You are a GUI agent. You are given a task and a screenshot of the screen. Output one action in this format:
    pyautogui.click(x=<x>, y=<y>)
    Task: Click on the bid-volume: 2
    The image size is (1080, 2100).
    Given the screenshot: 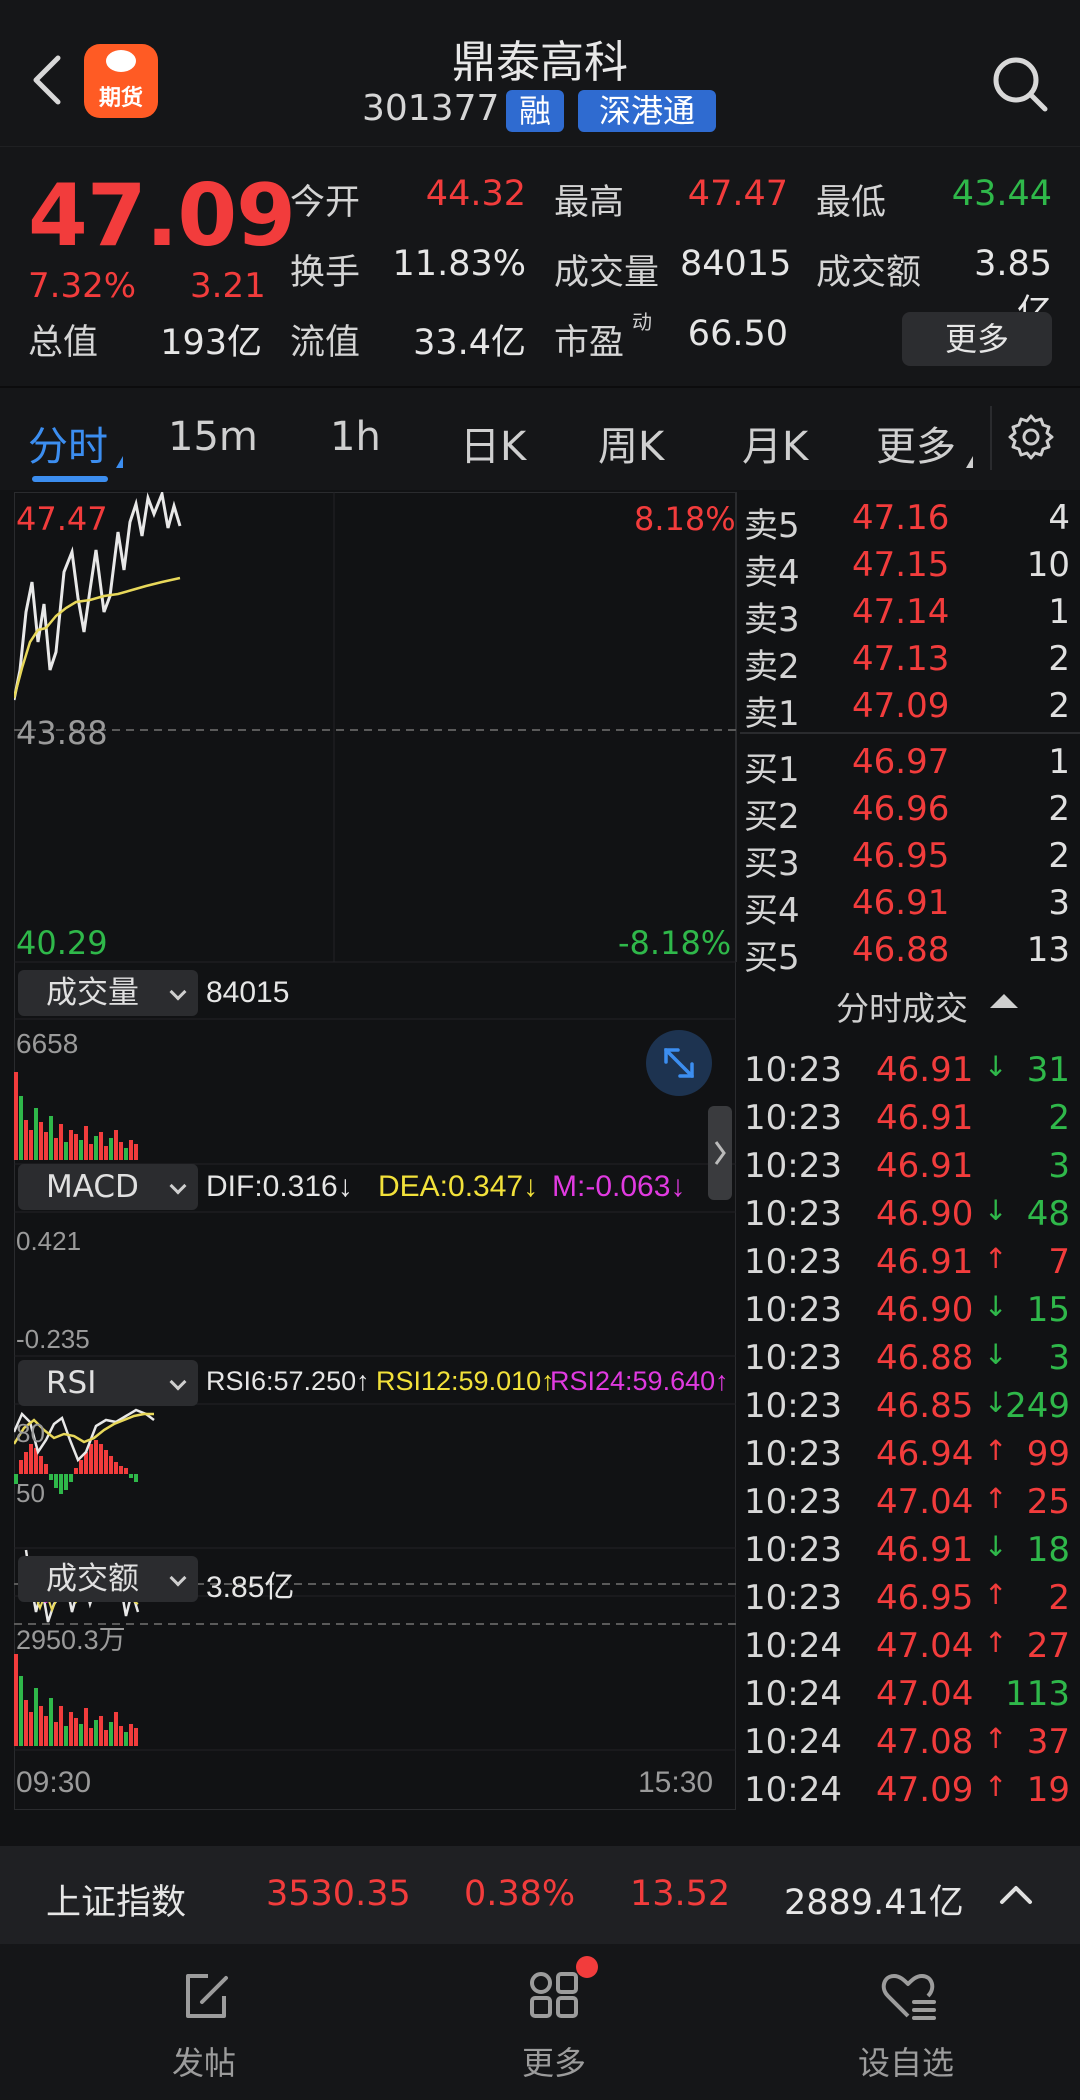 What is the action you would take?
    pyautogui.click(x=1059, y=856)
    